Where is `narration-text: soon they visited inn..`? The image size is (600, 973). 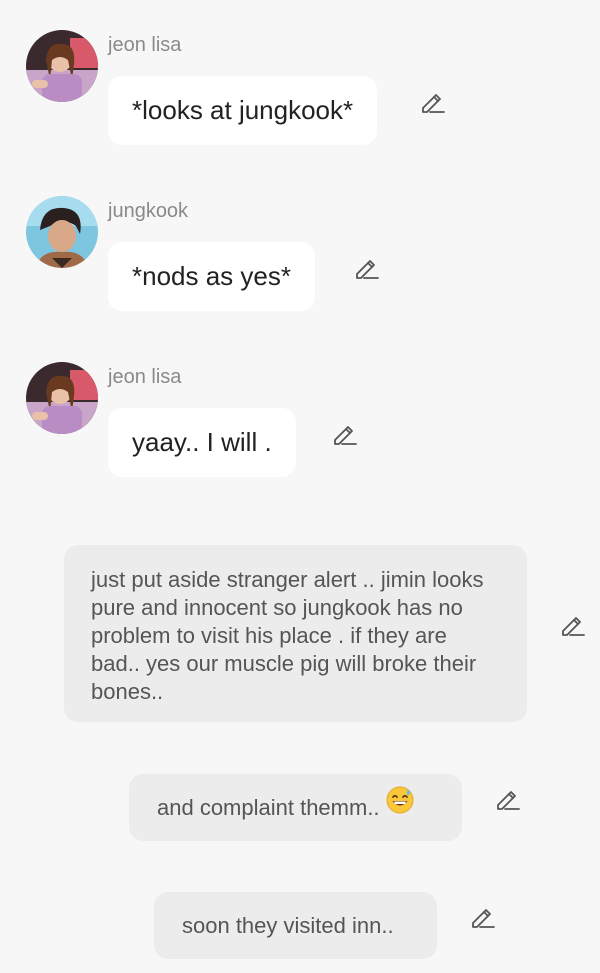 narration-text: soon they visited inn.. is located at coordinates (288, 925).